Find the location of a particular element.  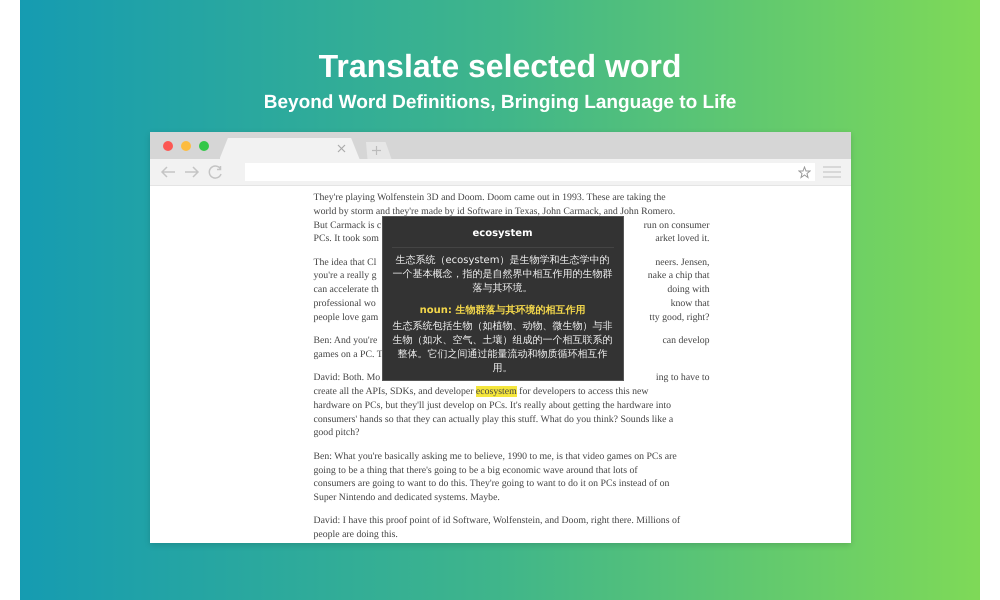

text-line: nake a chip that is located at coordinates (679, 276).